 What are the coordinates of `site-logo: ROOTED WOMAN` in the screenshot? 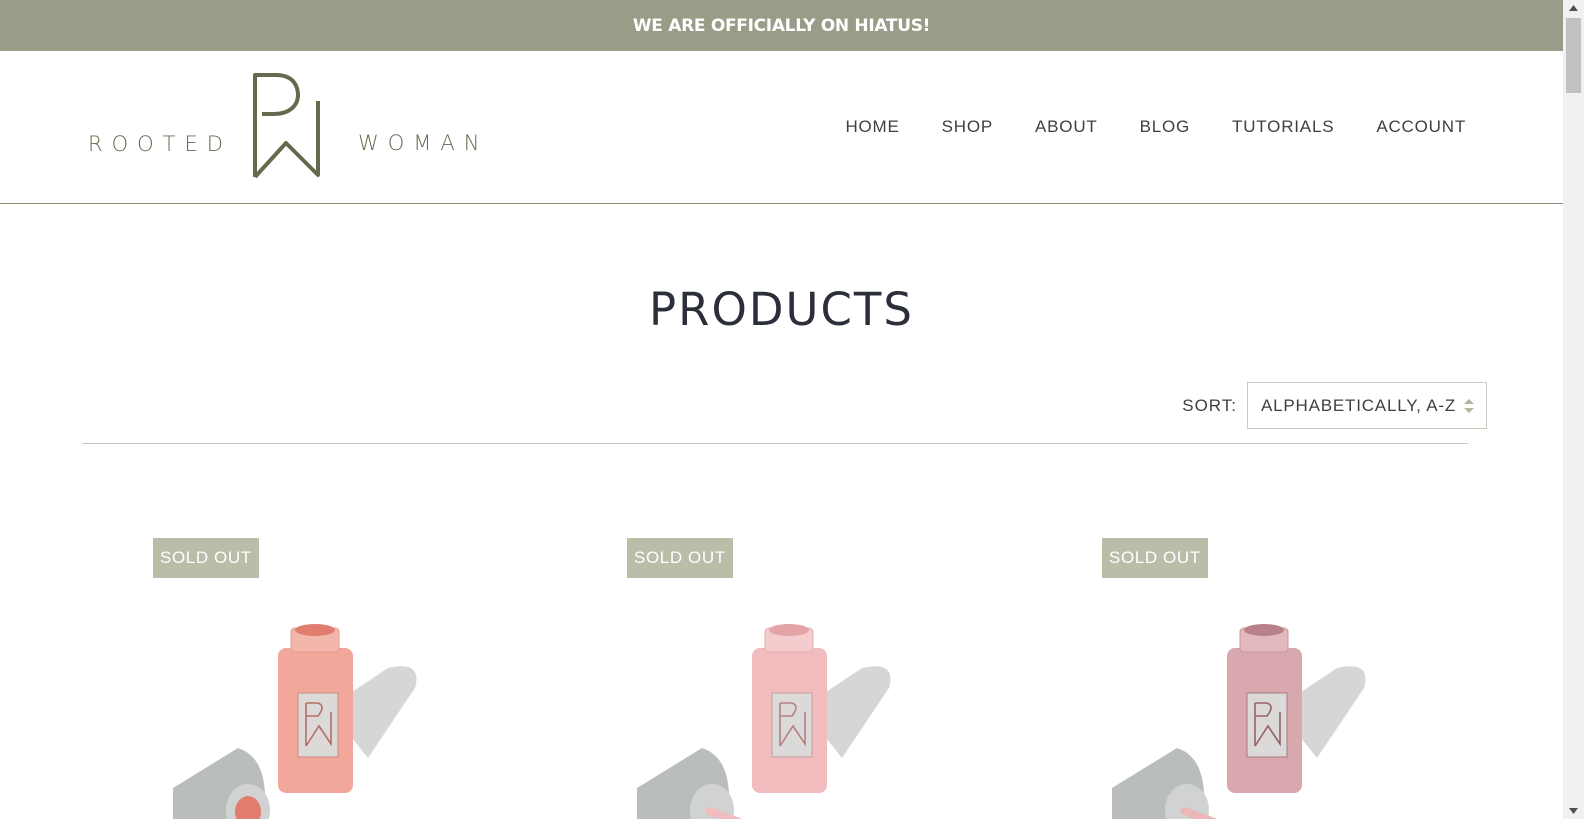 It's located at (286, 126).